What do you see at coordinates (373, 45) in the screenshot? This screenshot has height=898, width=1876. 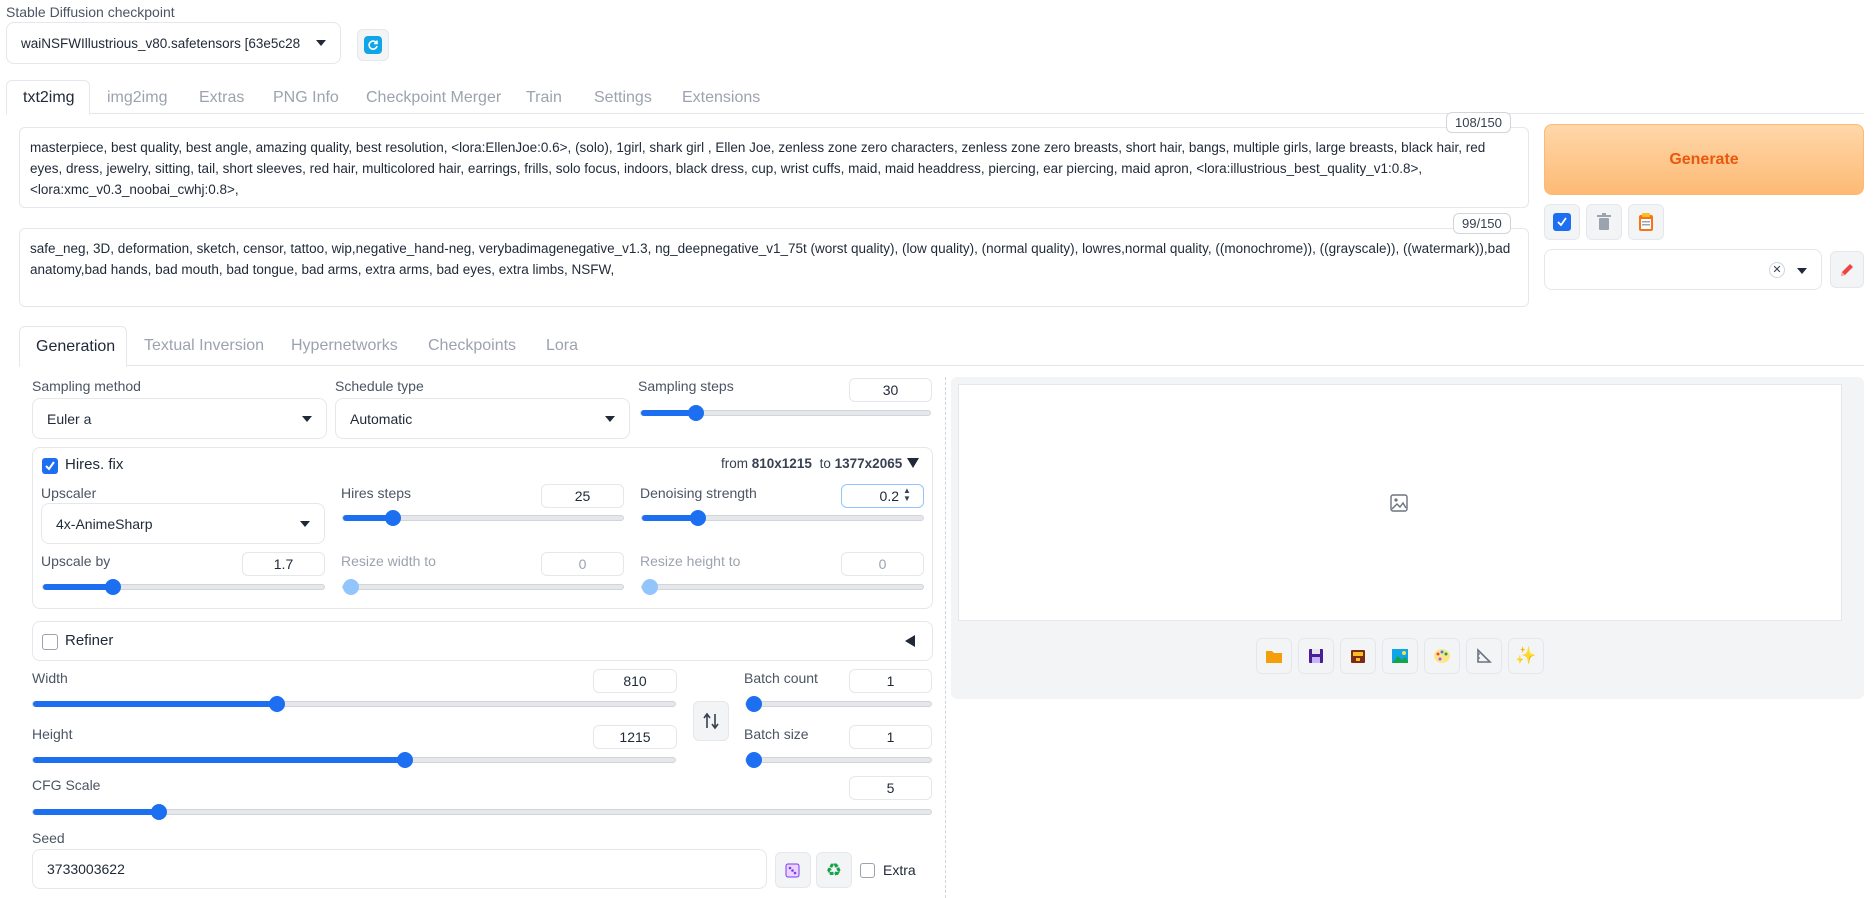 I see `refresh-checkpoint-button` at bounding box center [373, 45].